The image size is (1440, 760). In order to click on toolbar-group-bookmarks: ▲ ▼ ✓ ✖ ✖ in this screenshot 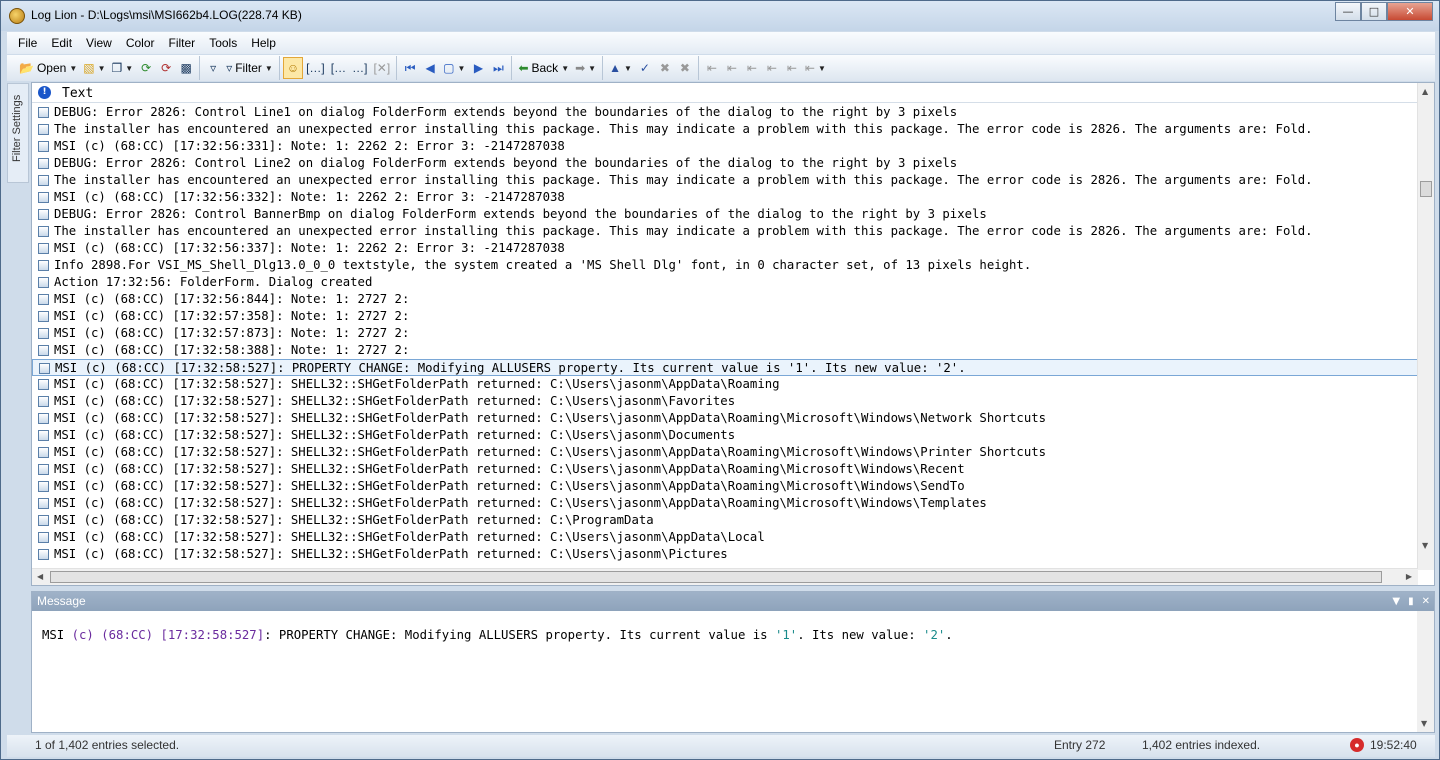, I will do `click(651, 68)`.